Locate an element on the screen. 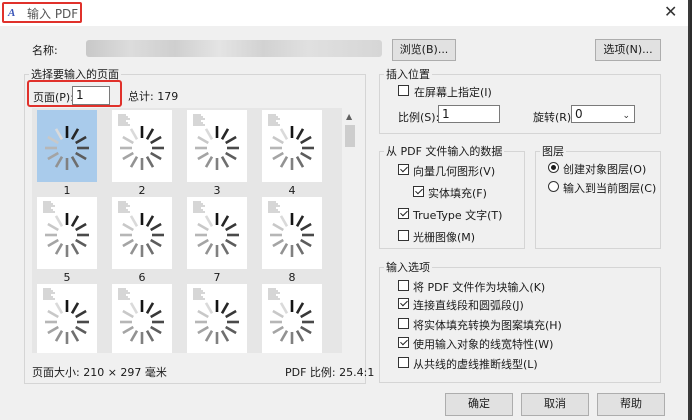 The height and width of the screenshot is (420, 692). infer-linetype-label: 从共线的虚线推断线型(L) is located at coordinates (475, 364).